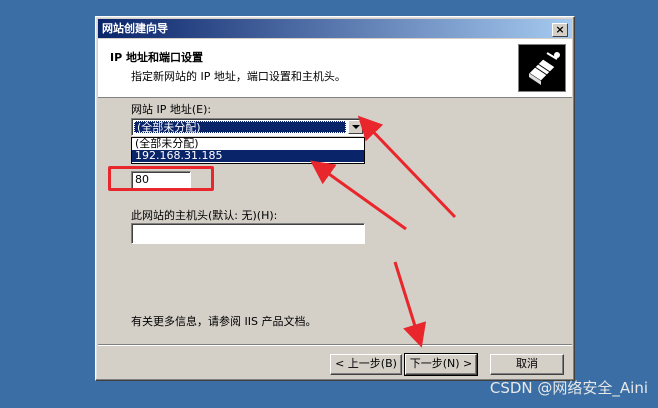 The image size is (658, 408). I want to click on chevron-down-icon, so click(355, 127).